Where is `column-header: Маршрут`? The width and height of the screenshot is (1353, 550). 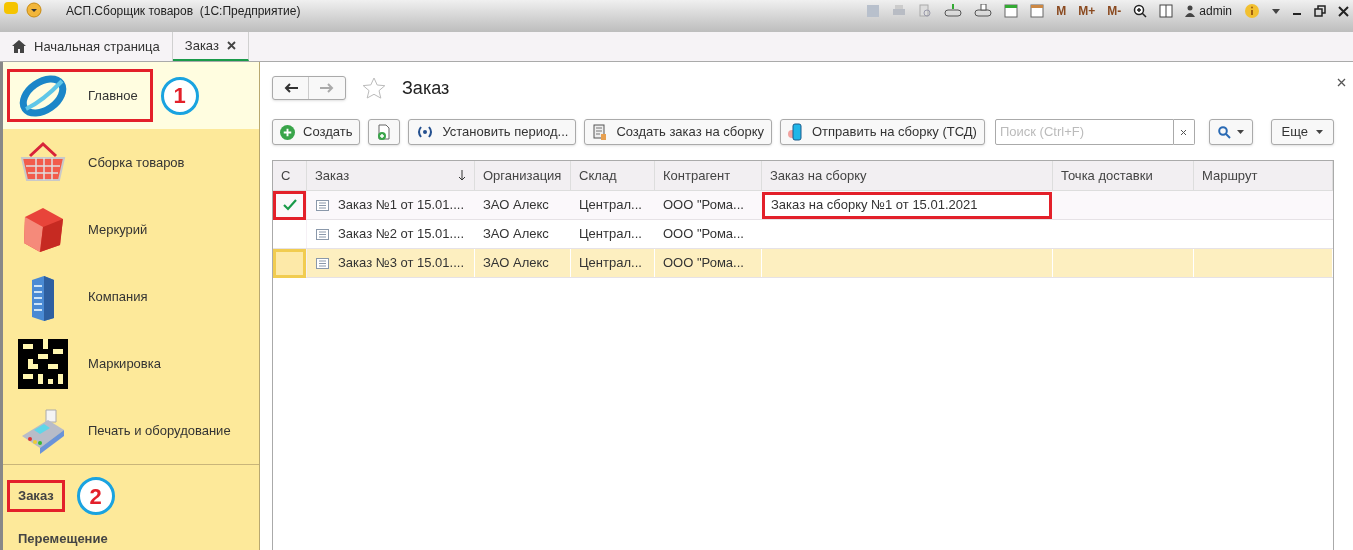
column-header: Маршрут is located at coordinates (1263, 175).